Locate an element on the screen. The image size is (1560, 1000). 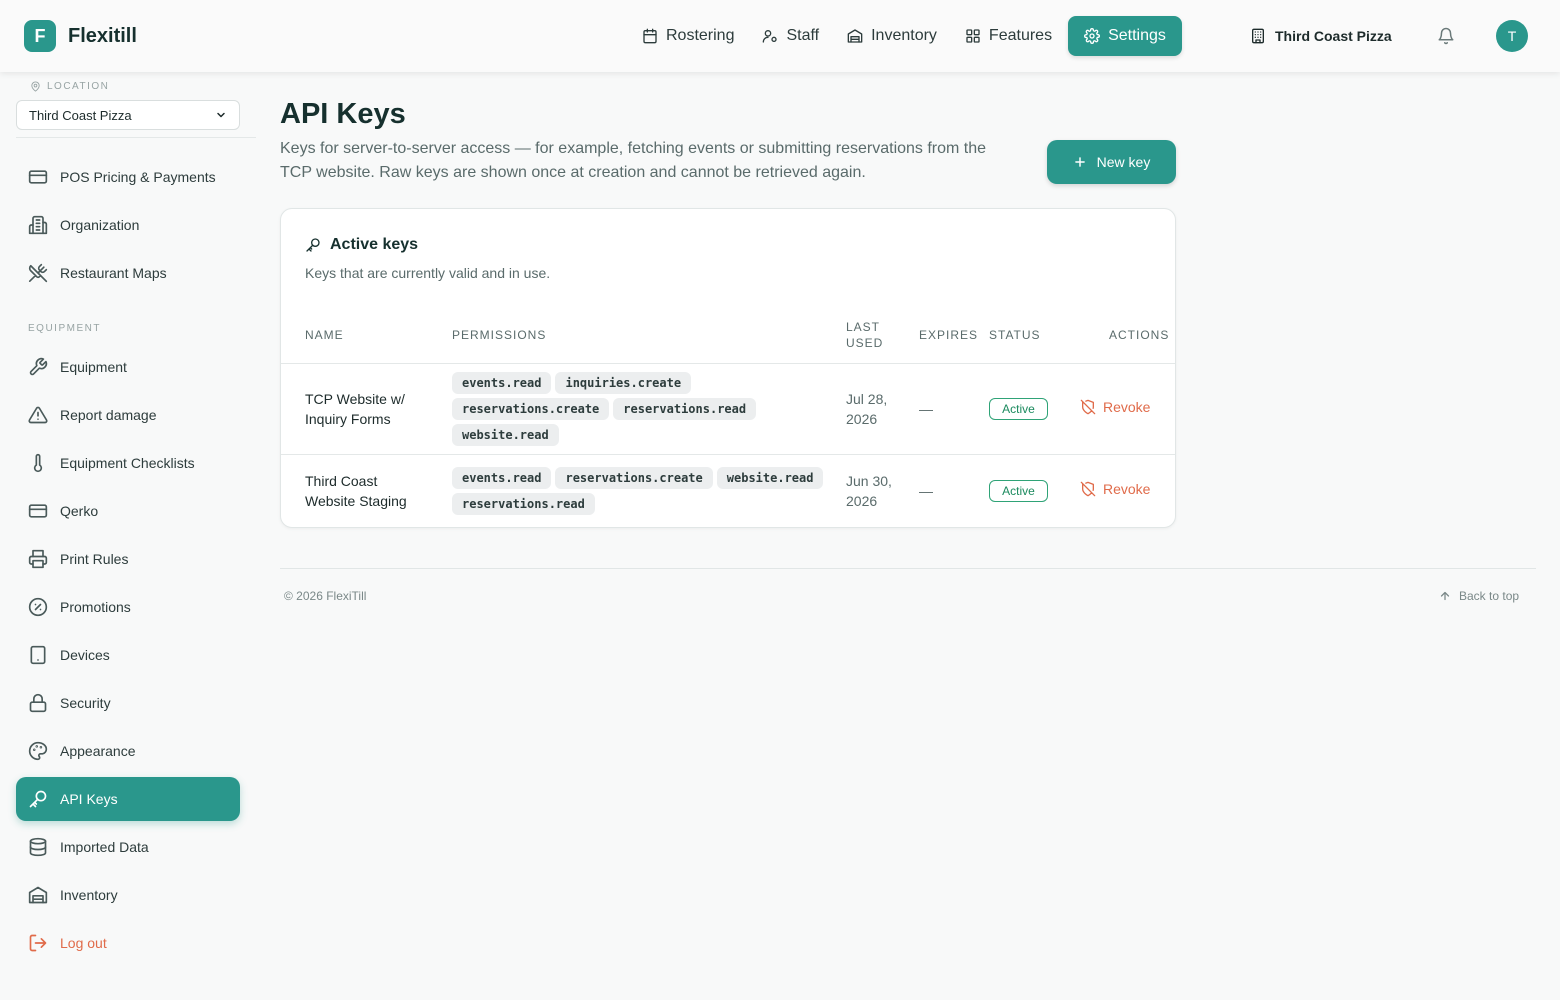
sidebar-item-report-damage: Report damage is located at coordinates (128, 415).